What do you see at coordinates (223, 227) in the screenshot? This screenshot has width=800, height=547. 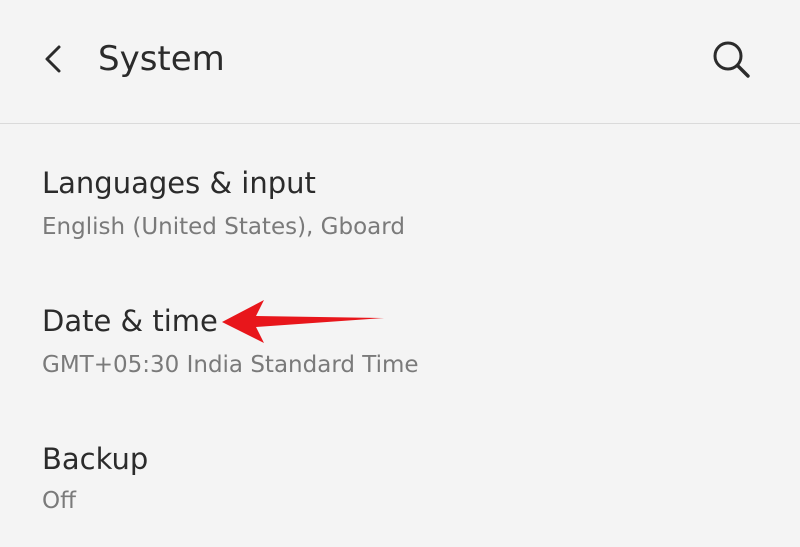 I see `setting-subtitle: English (United States), Gboard` at bounding box center [223, 227].